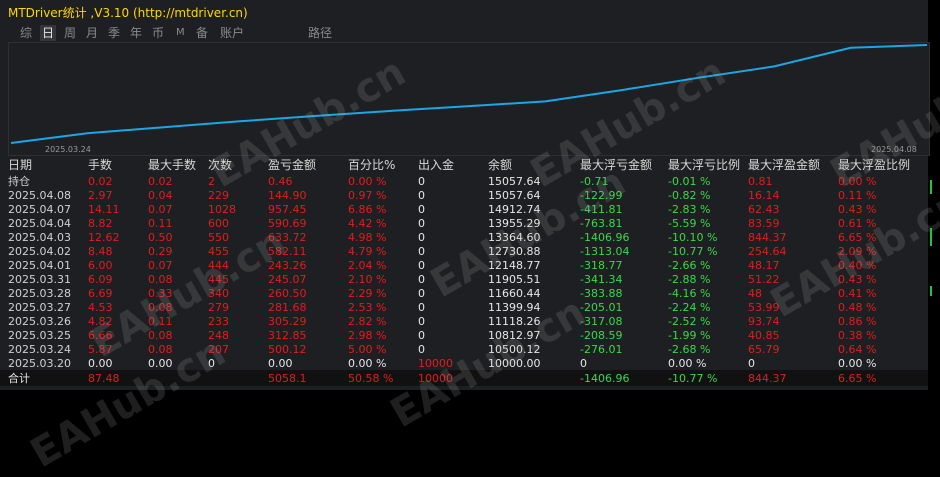 This screenshot has height=477, width=940. I want to click on cell-max-float-profit-pct: 0.61 %, so click(857, 223).